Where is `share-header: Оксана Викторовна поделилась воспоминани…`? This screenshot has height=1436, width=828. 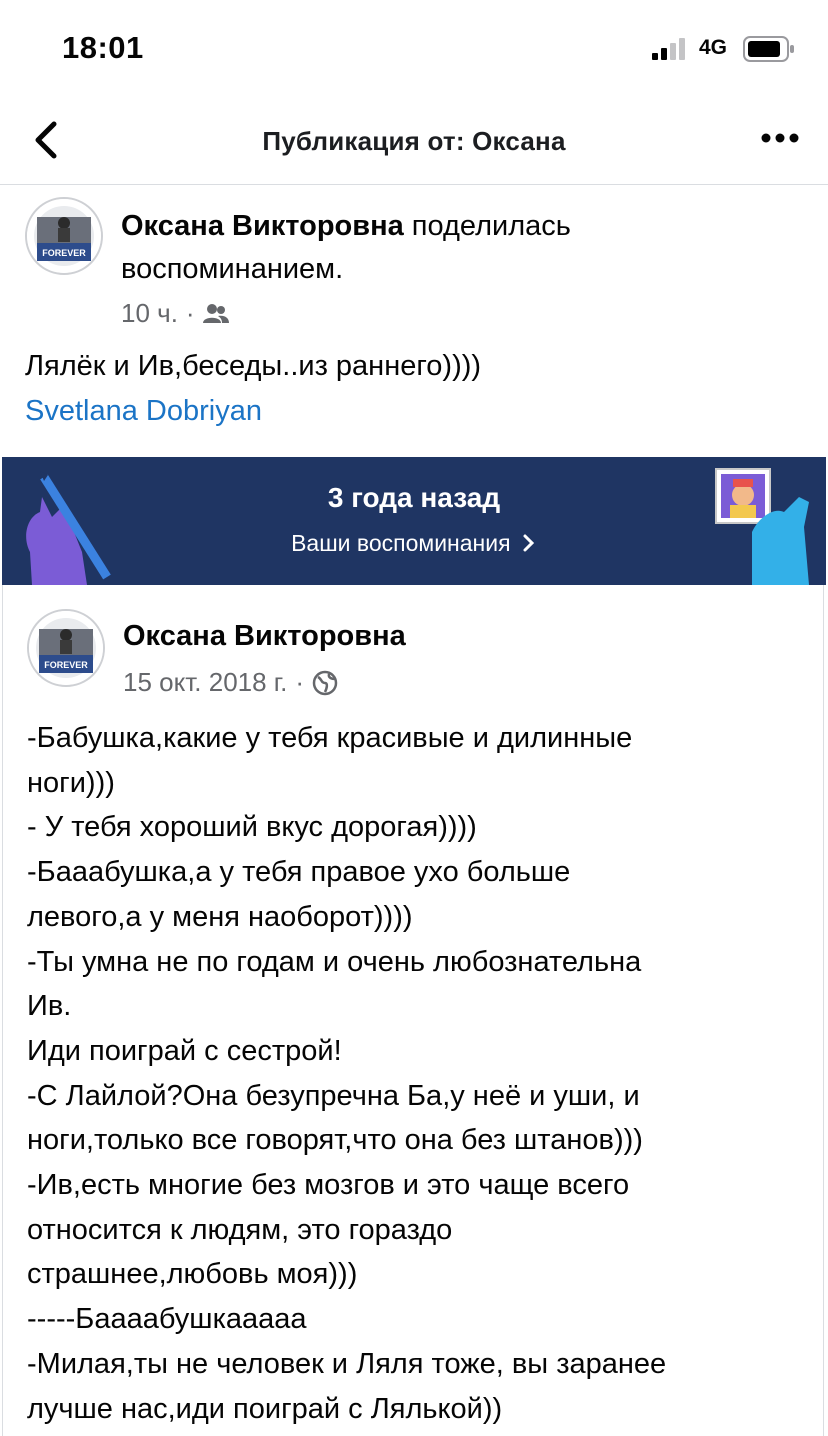 share-header: Оксана Викторовна поделилась воспоминани… is located at coordinates (431, 248).